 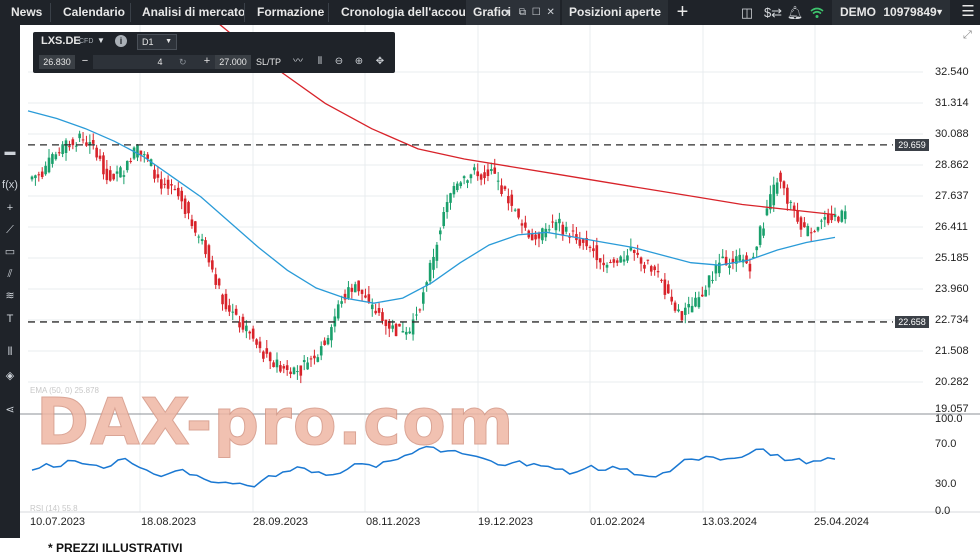 I want to click on rectangle-icon: ▭, so click(x=10, y=252).